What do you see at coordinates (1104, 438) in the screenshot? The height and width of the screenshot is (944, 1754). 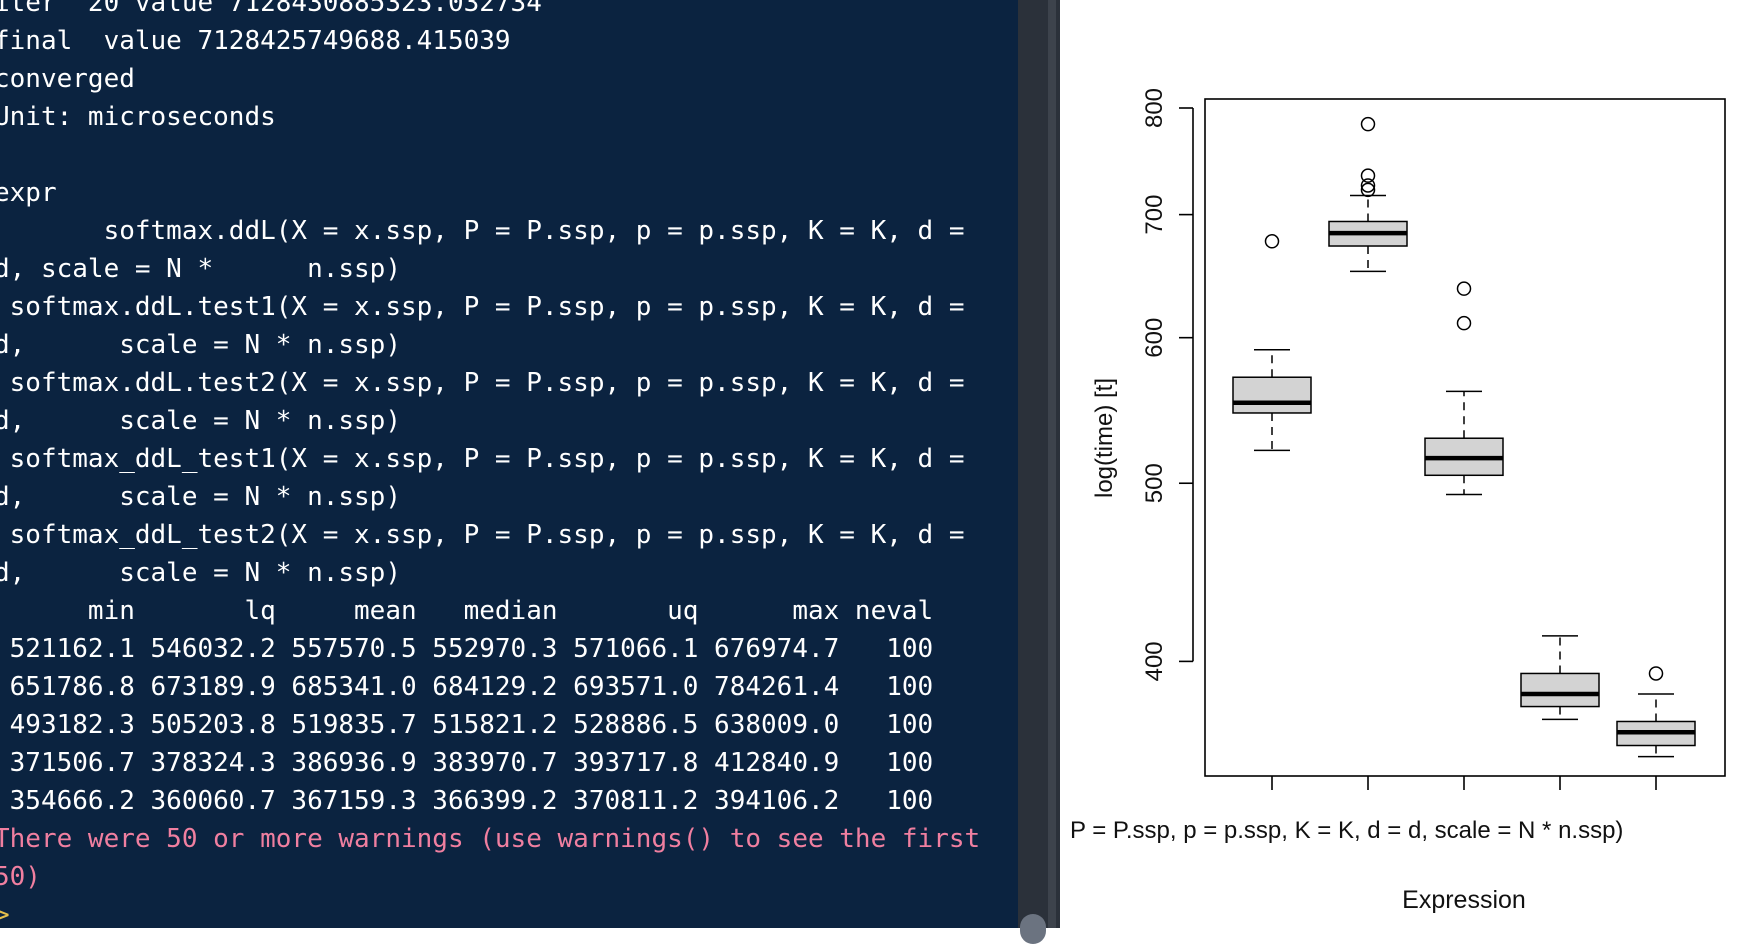 I see `y-axis-label: log(time) [t]` at bounding box center [1104, 438].